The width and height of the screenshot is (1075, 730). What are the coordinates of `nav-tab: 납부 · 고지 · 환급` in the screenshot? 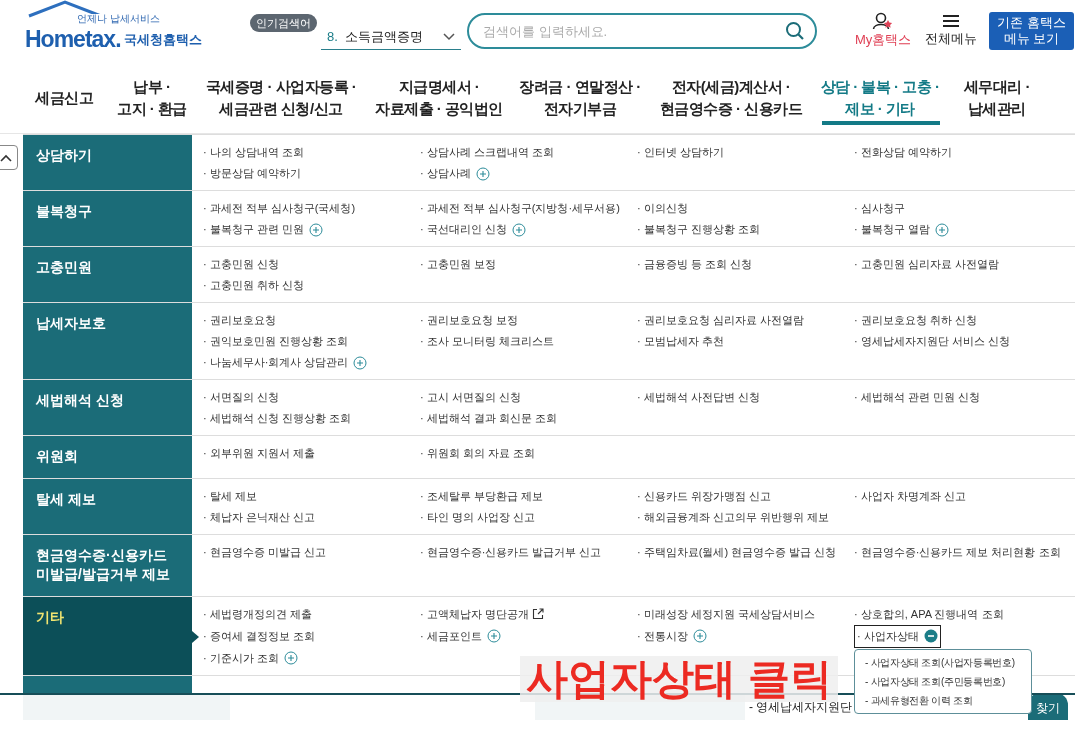 It's located at (152, 97).